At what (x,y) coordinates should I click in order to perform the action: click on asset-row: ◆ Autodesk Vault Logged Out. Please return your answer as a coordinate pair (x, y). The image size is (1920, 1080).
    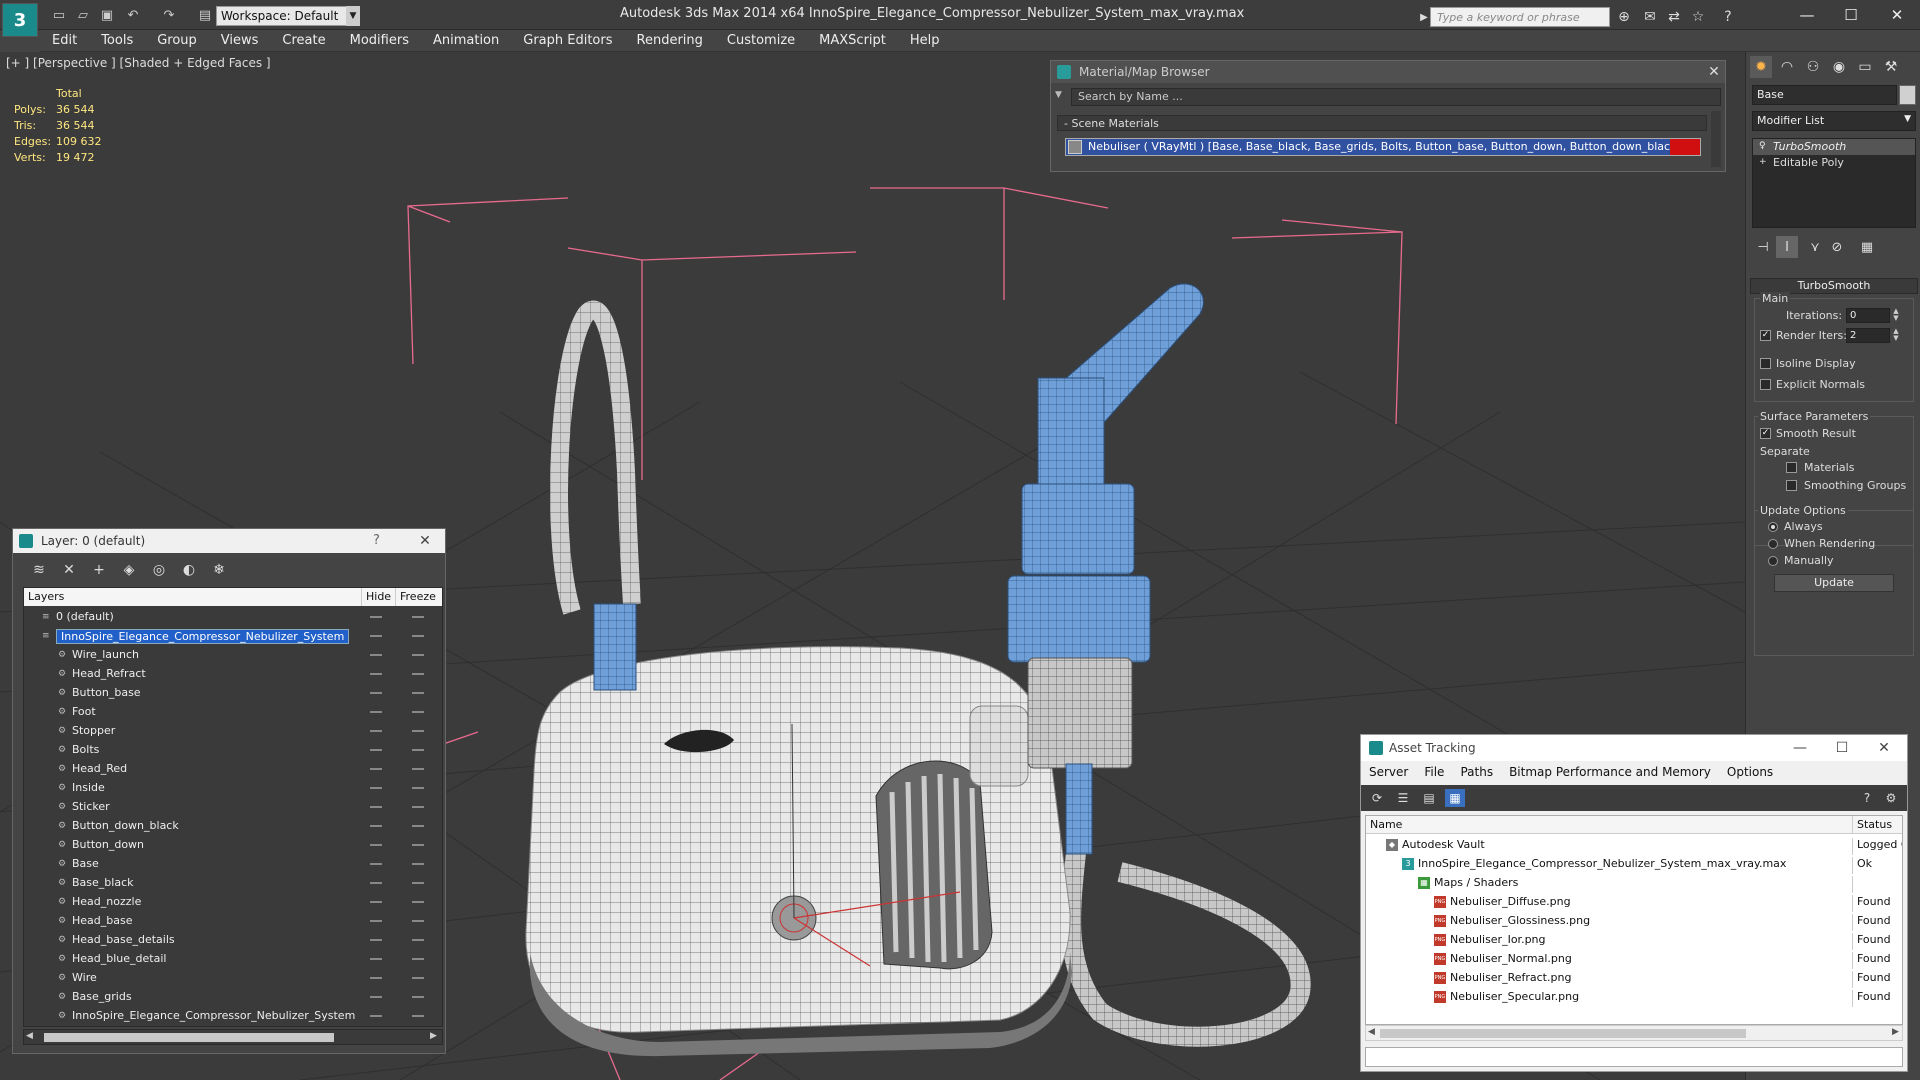
    Looking at the image, I should click on (1634, 845).